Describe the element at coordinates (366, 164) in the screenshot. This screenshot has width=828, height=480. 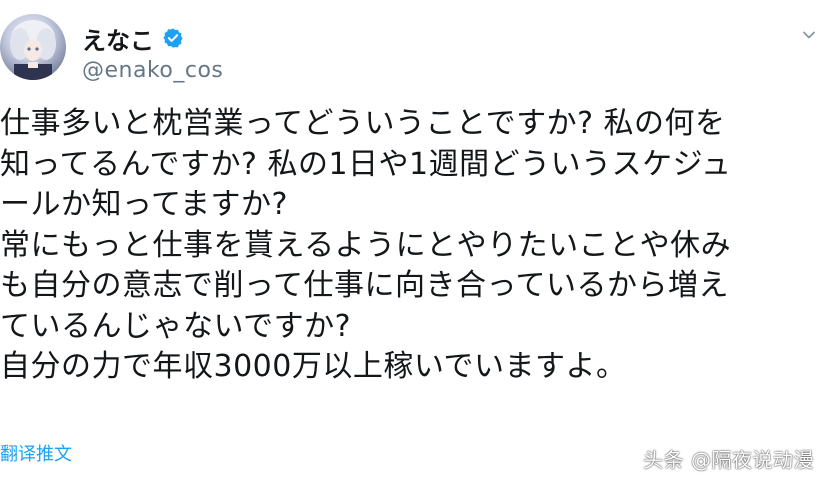
I see `tweet-text-line: 知ってるんですか? 私の1日や1週間どういうスケジュ` at that location.